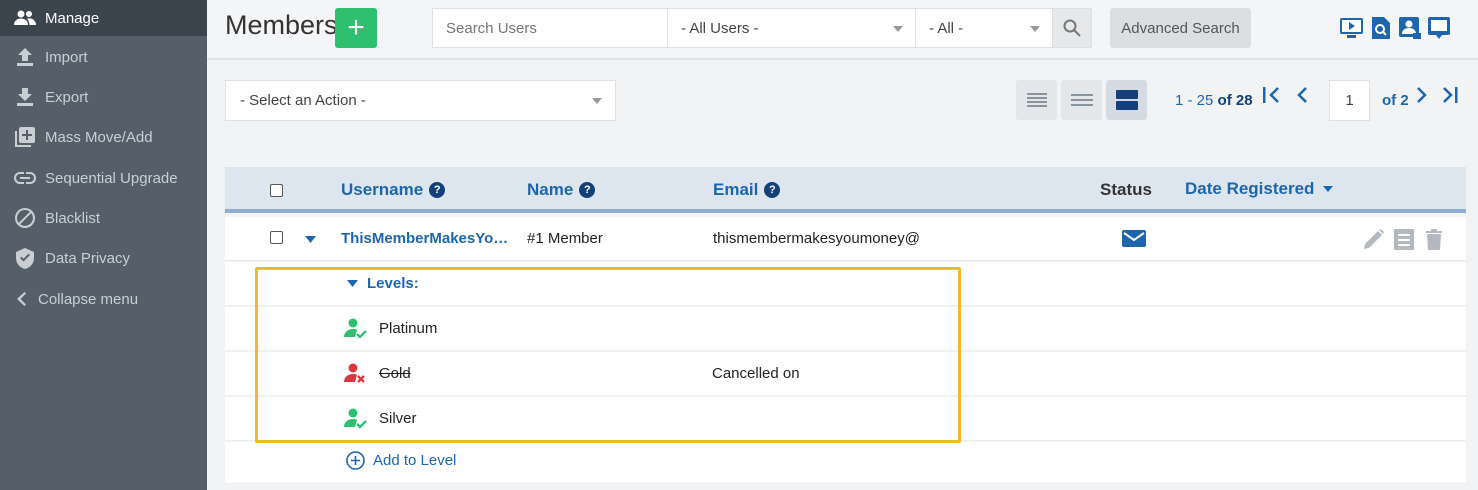  I want to click on column-username: Username ?, so click(393, 190).